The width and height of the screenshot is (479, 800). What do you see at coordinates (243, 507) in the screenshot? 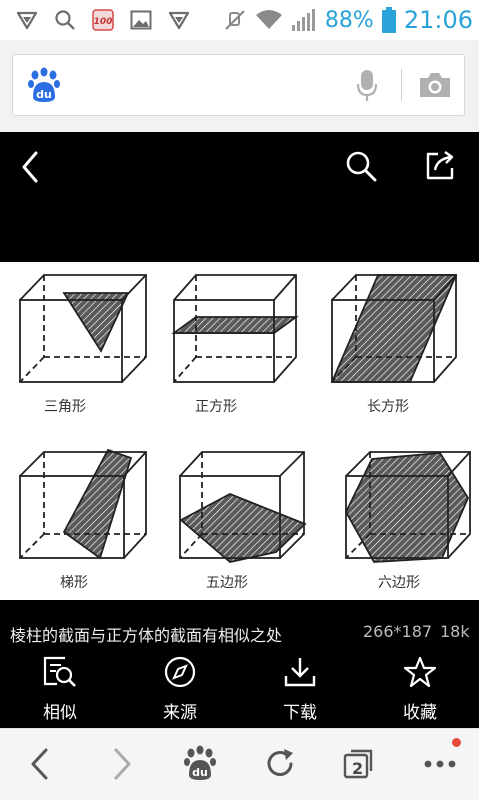
I see `cube-pentagon-diagram` at bounding box center [243, 507].